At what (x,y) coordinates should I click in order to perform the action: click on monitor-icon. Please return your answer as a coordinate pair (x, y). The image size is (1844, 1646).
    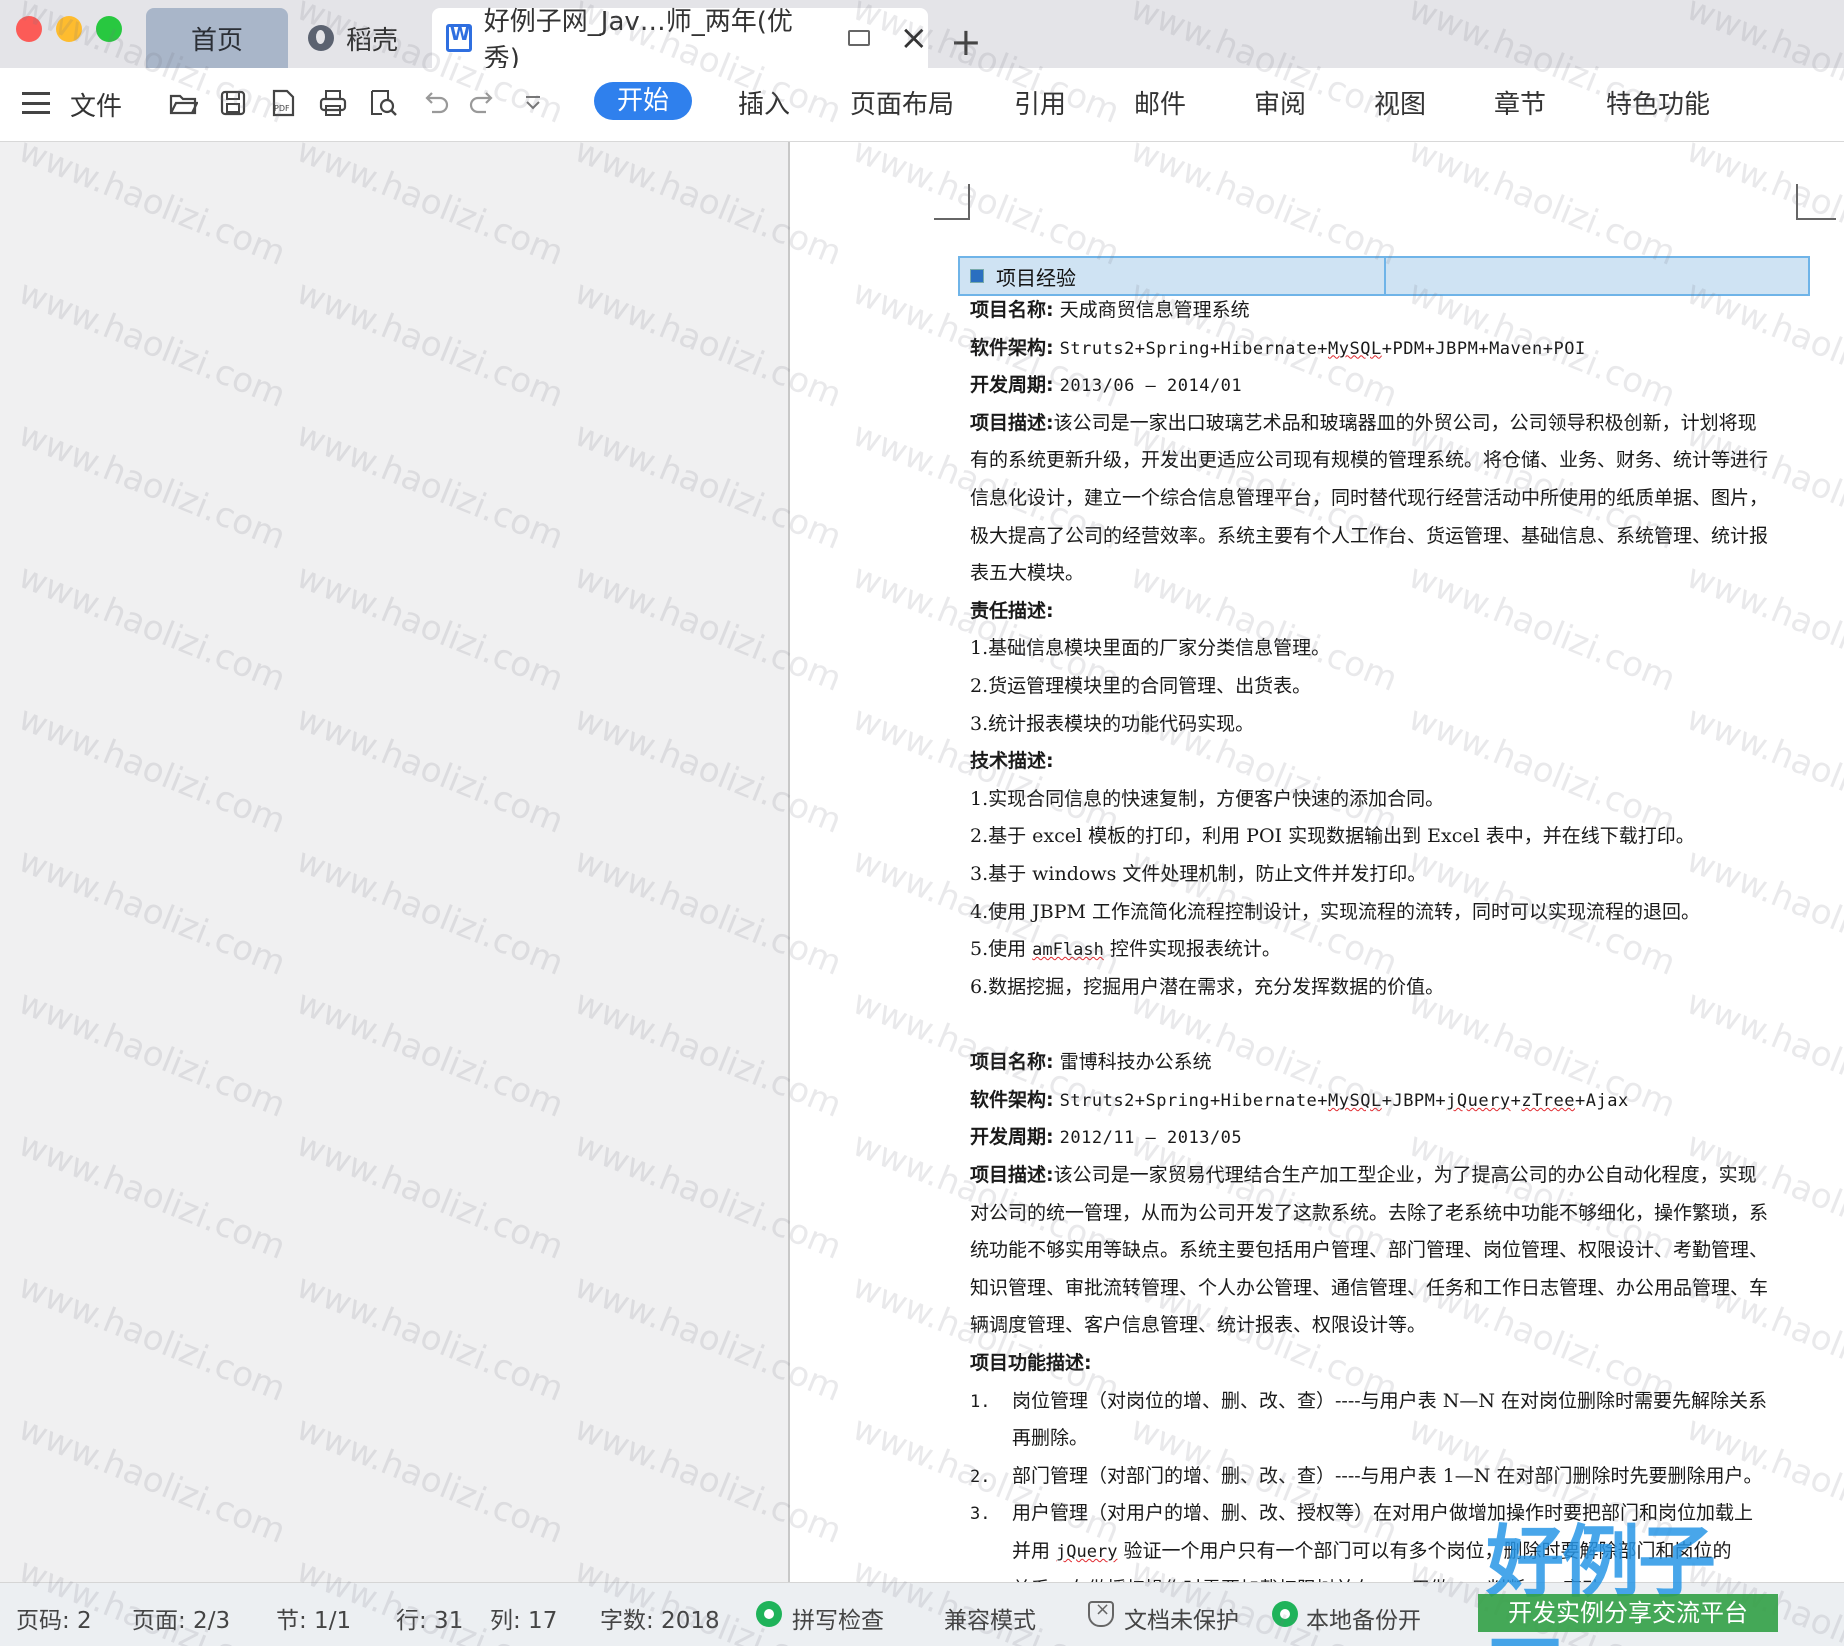
    Looking at the image, I should click on (858, 38).